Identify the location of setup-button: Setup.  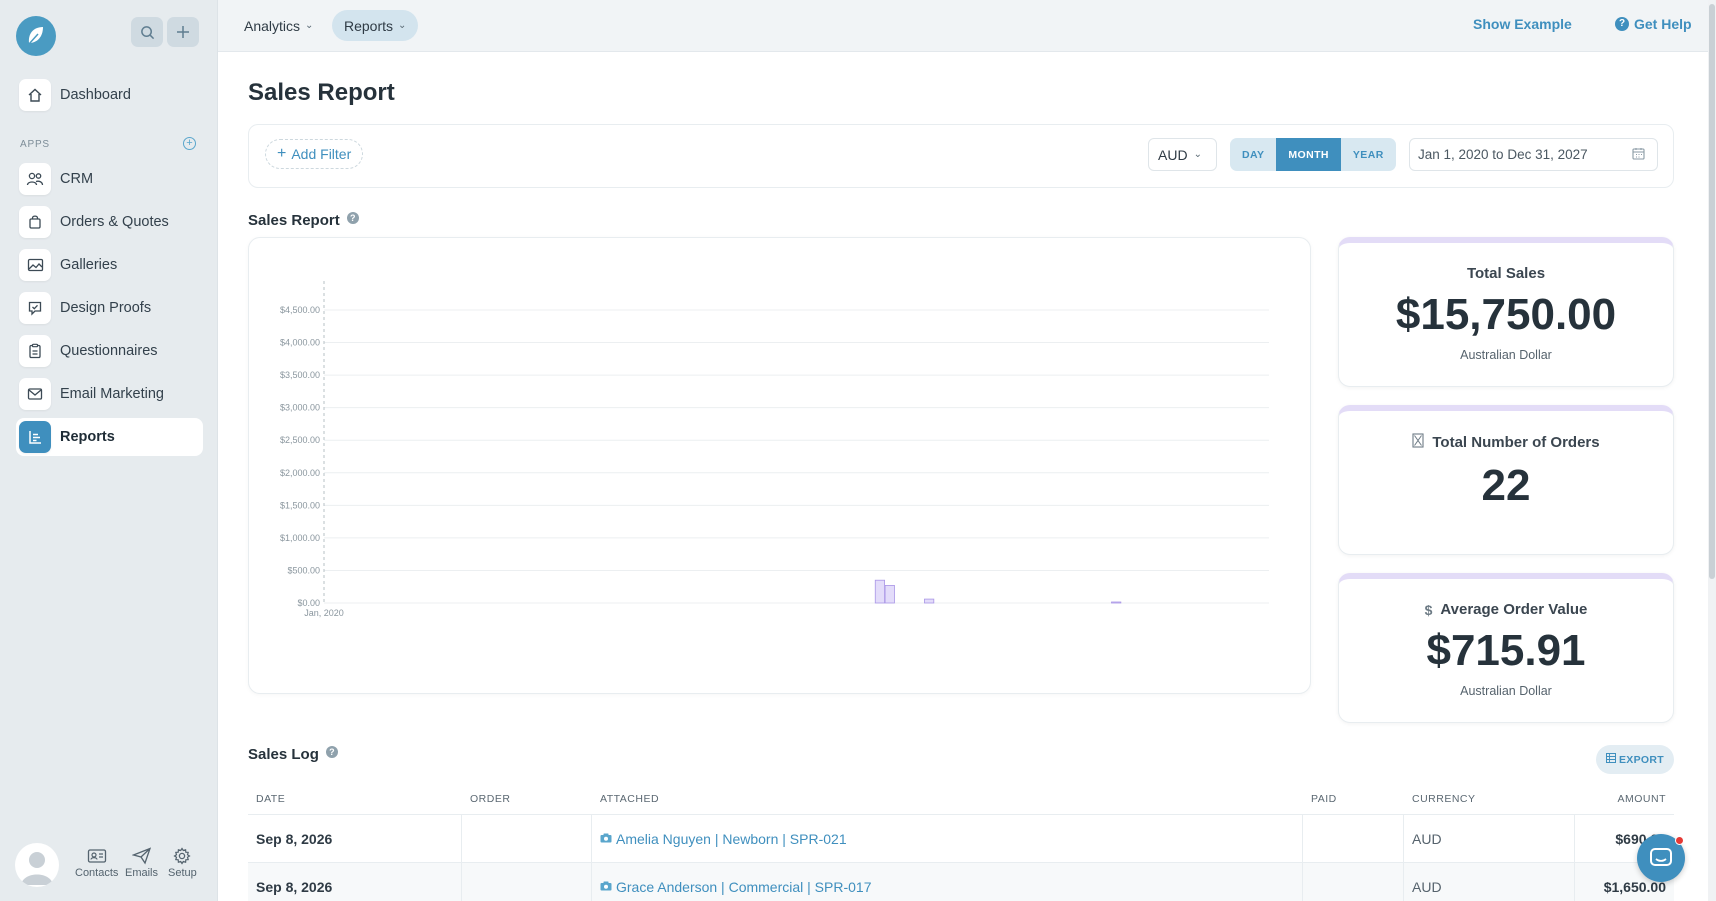
(182, 862).